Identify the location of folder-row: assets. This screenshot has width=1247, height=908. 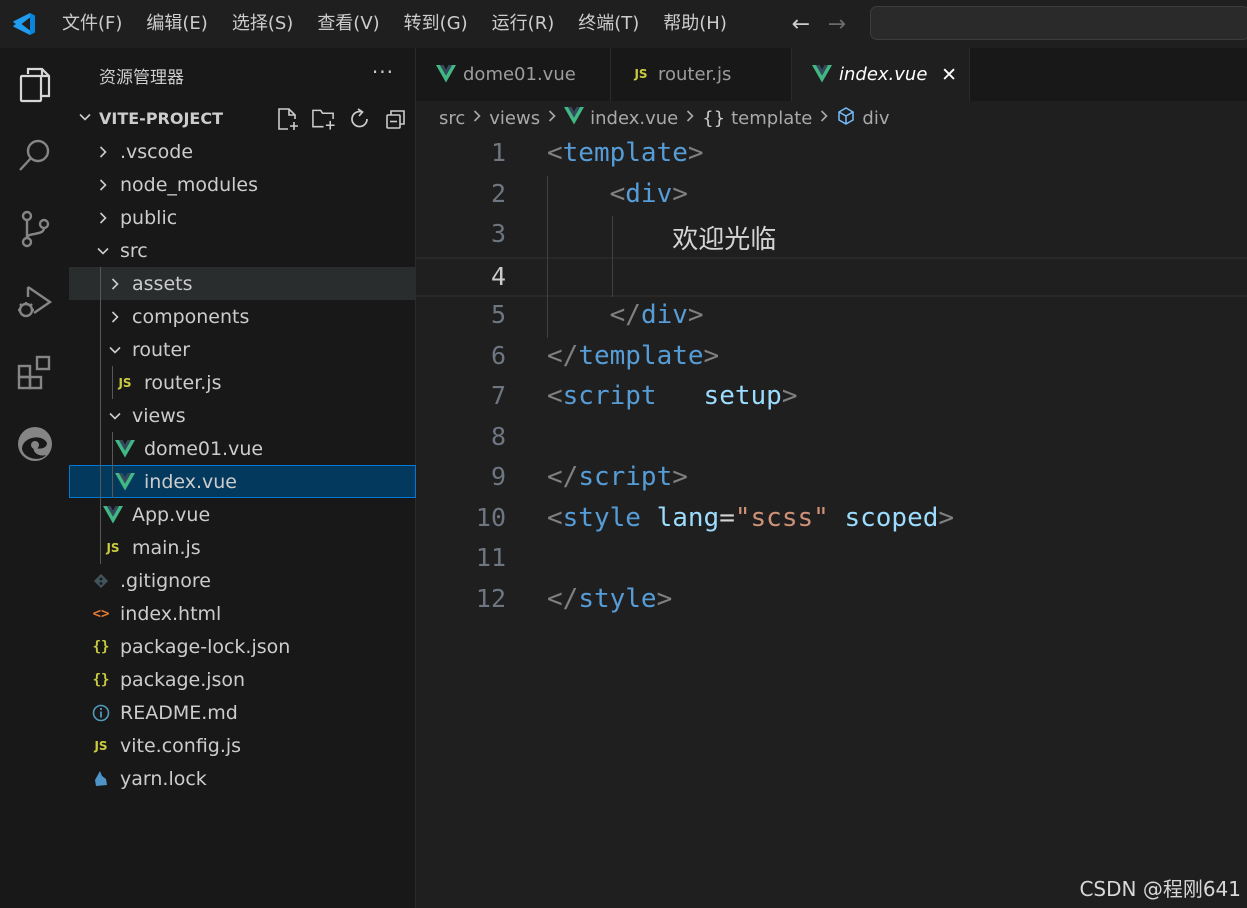
(242, 283).